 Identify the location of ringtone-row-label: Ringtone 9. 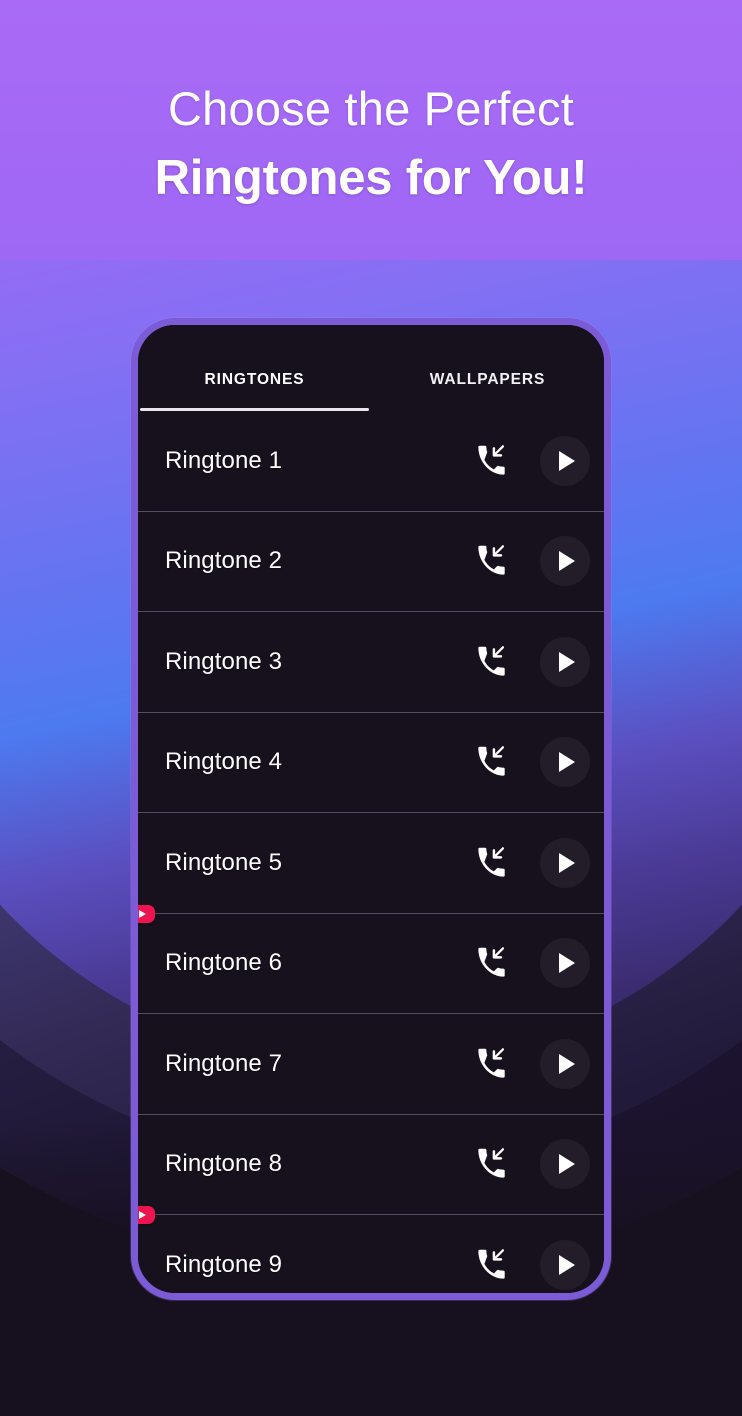
(224, 1264).